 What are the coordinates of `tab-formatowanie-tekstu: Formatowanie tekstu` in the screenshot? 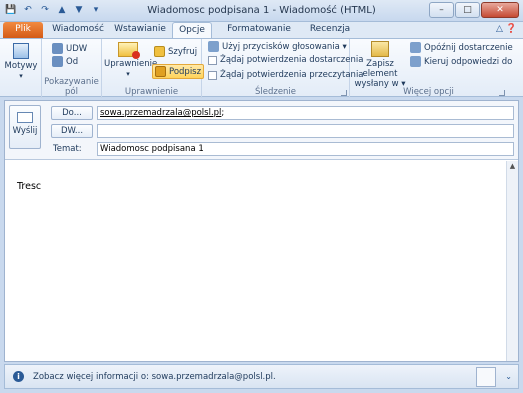 It's located at (259, 35).